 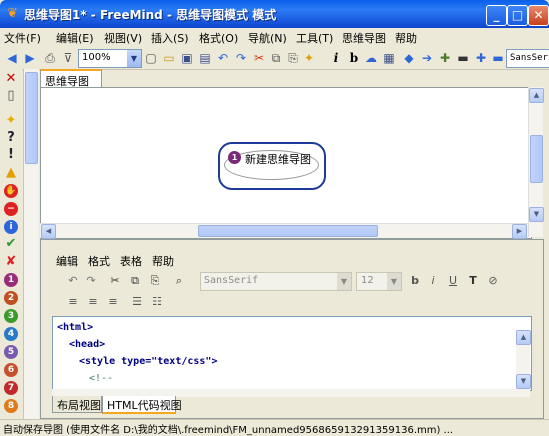 I want to click on save-as-icon: ▤, so click(x=205, y=58).